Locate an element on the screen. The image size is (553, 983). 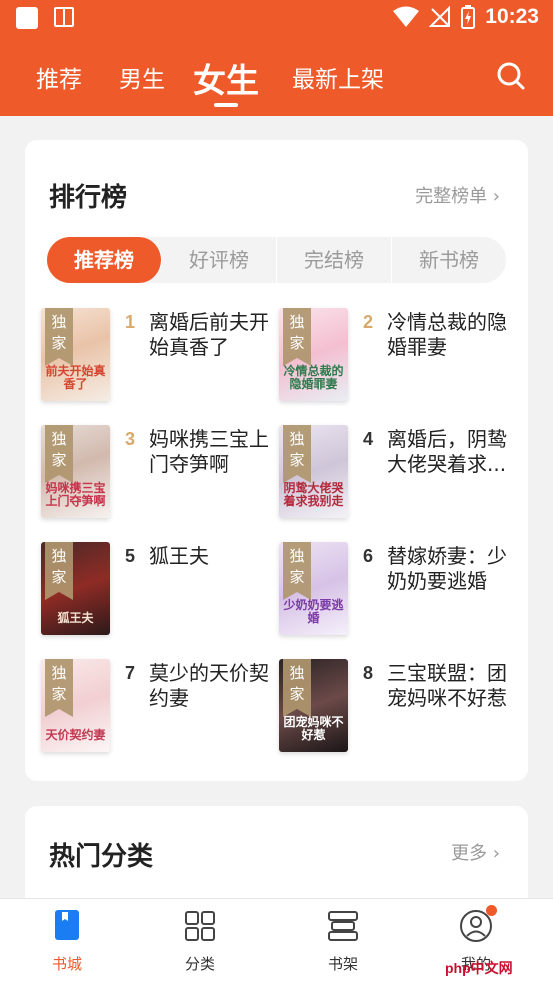
segment-completed: 完结榜 is located at coordinates (334, 260).